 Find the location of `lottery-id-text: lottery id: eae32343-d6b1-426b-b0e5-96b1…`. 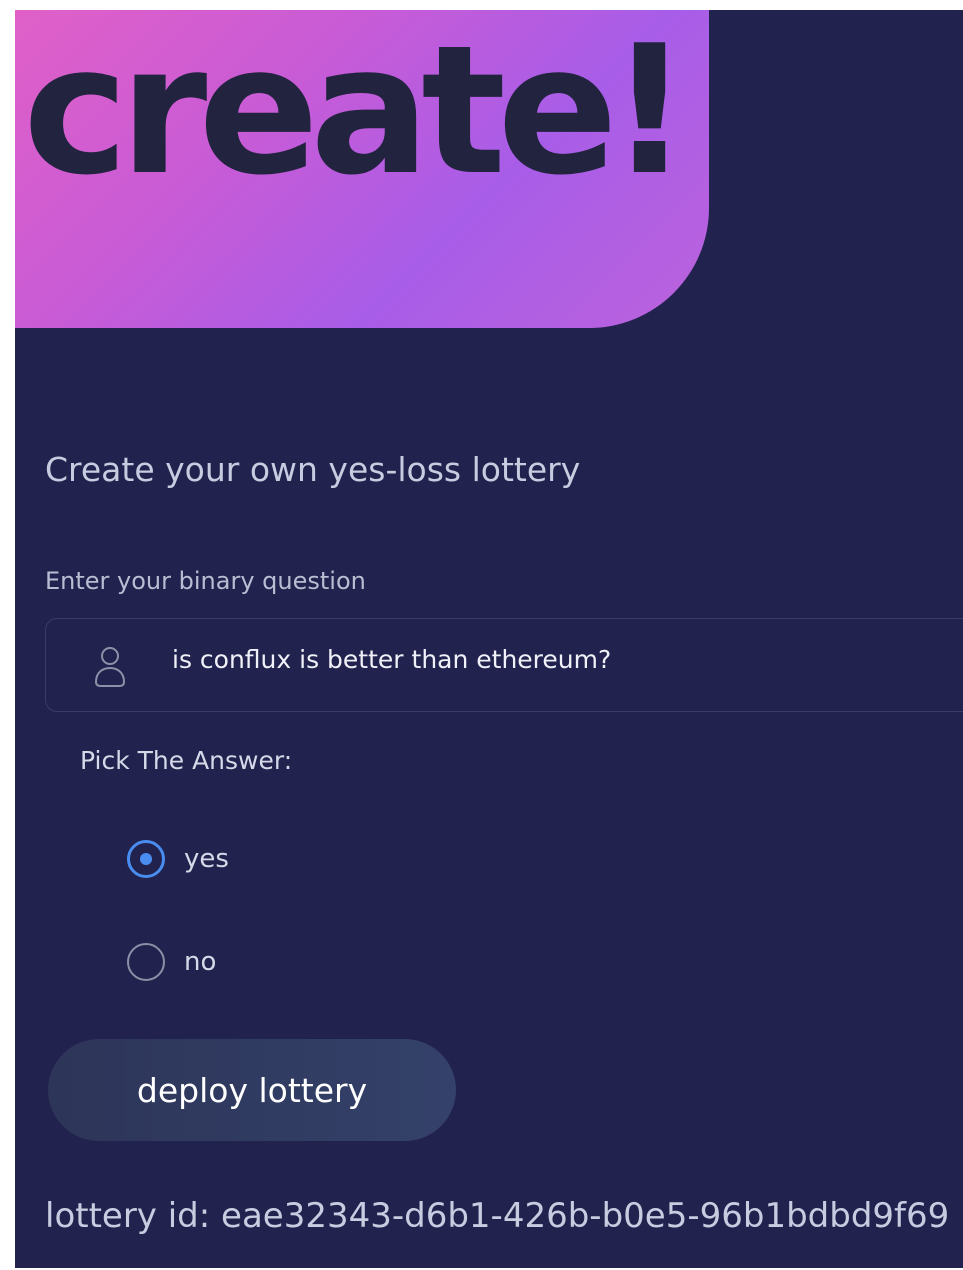

lottery-id-text: lottery id: eae32343-d6b1-426b-b0e5-96b1… is located at coordinates (497, 1216).